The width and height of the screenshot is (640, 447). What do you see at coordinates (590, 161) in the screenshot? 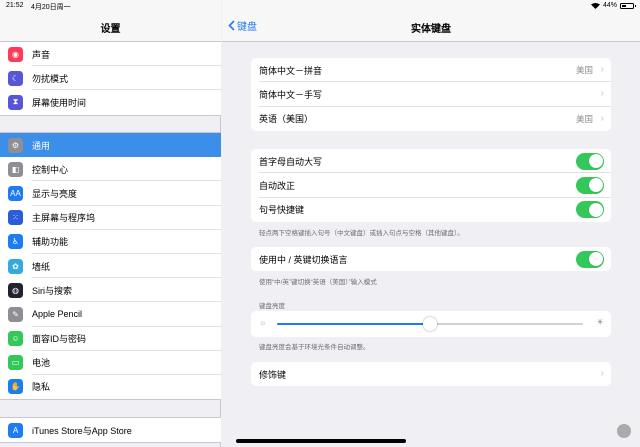
I see `auto-capitalize-toggle` at bounding box center [590, 161].